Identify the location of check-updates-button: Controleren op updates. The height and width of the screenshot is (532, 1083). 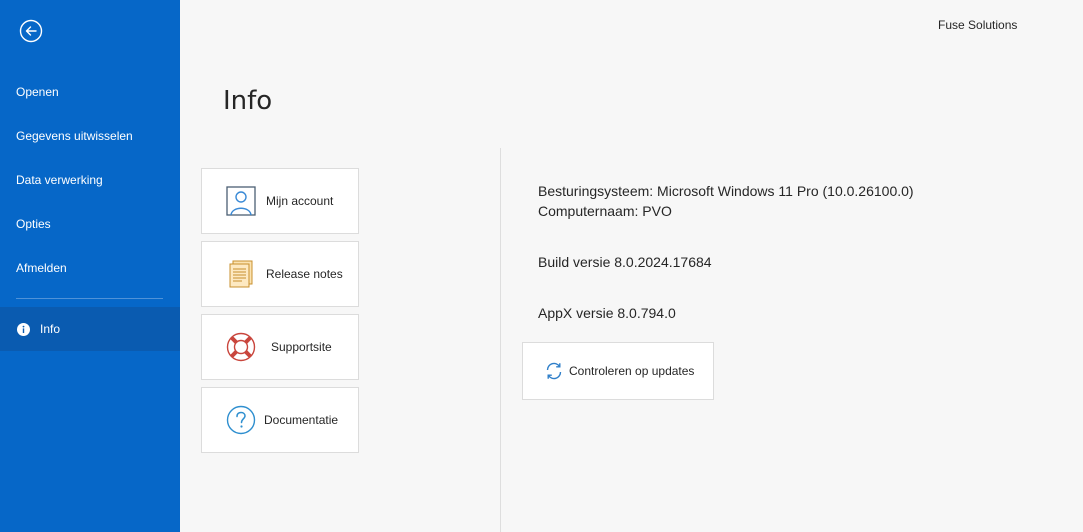
(618, 371).